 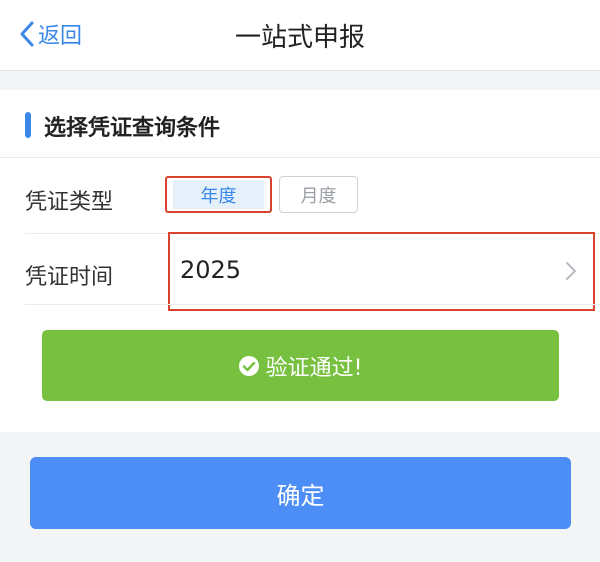 I want to click on voucher-time-value: 2025, so click(x=211, y=270).